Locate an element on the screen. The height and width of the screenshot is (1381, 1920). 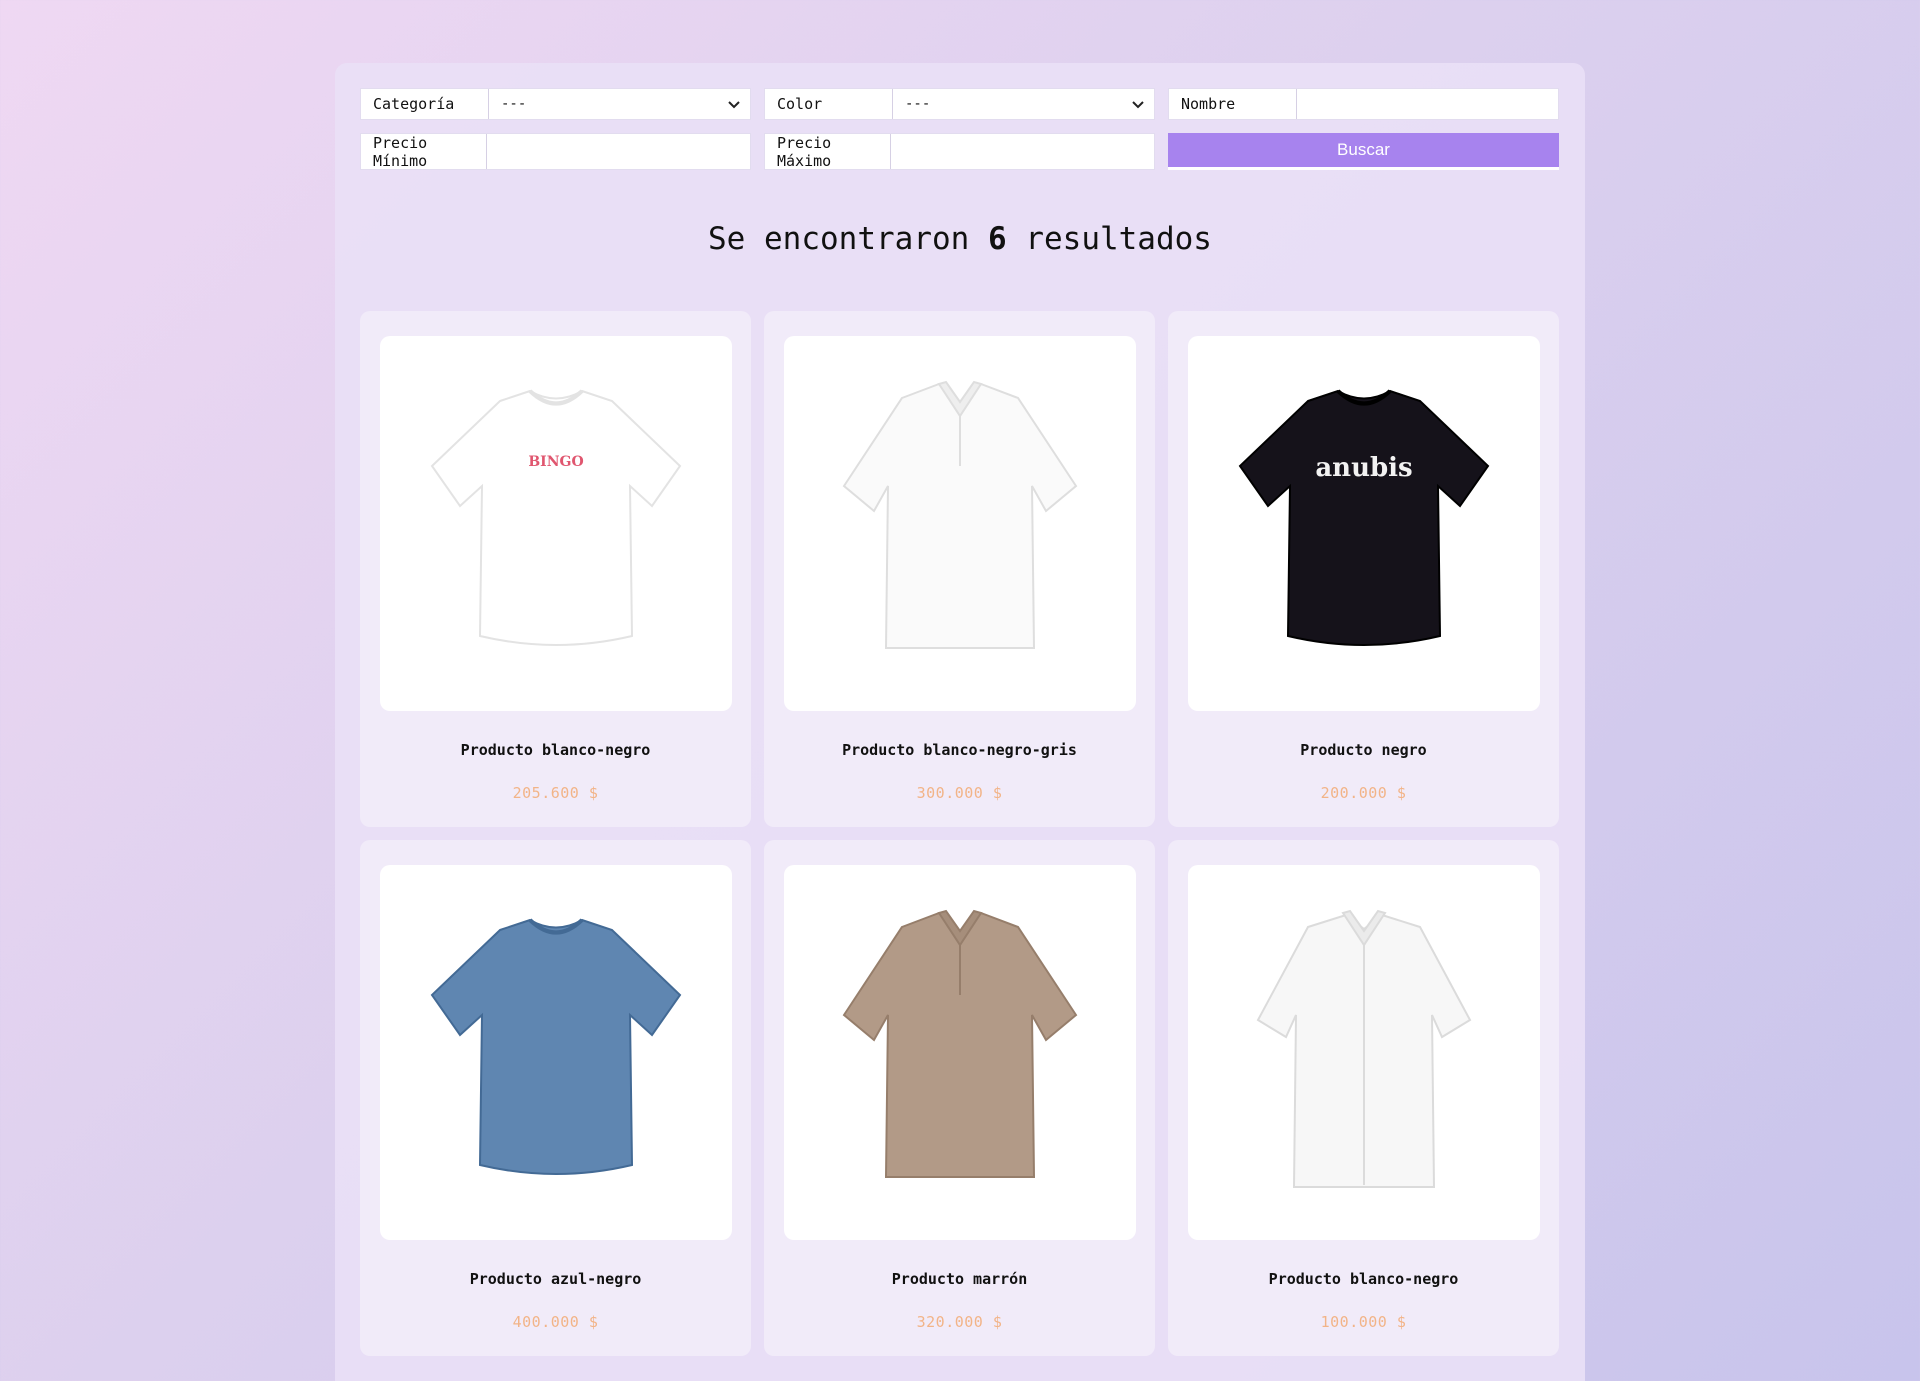
results-heading: Se encontraron 6 resultados is located at coordinates (960, 239).